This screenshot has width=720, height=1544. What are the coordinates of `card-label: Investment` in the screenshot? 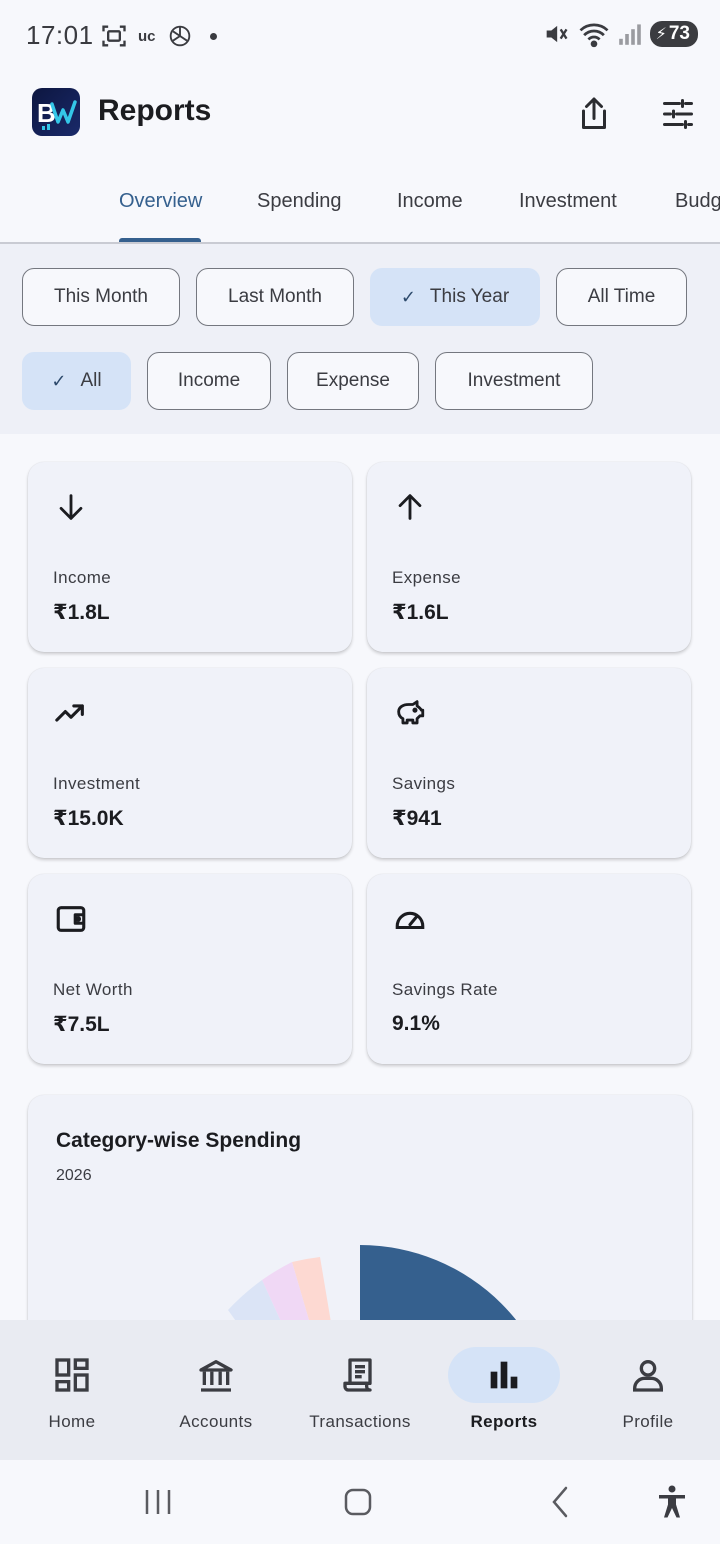 It's located at (97, 783).